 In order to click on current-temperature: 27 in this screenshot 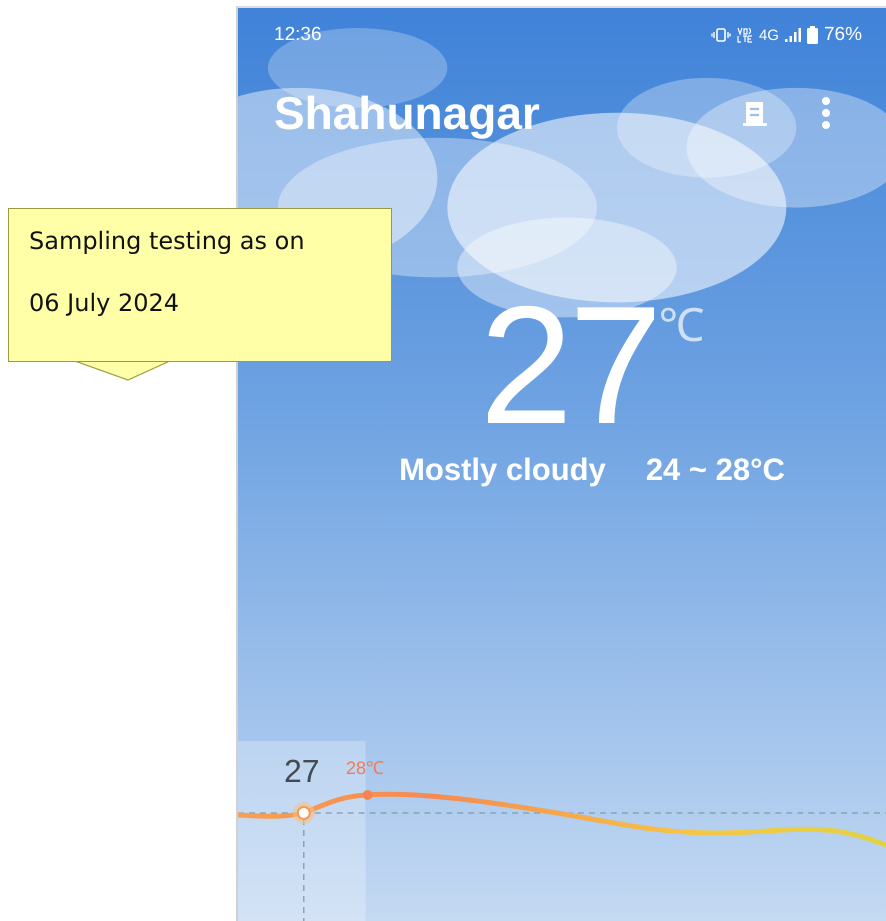, I will do `click(569, 365)`.